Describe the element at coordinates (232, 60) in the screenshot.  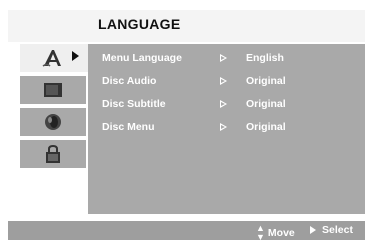
I see `setting-row-menu-language: Menu Language English` at that location.